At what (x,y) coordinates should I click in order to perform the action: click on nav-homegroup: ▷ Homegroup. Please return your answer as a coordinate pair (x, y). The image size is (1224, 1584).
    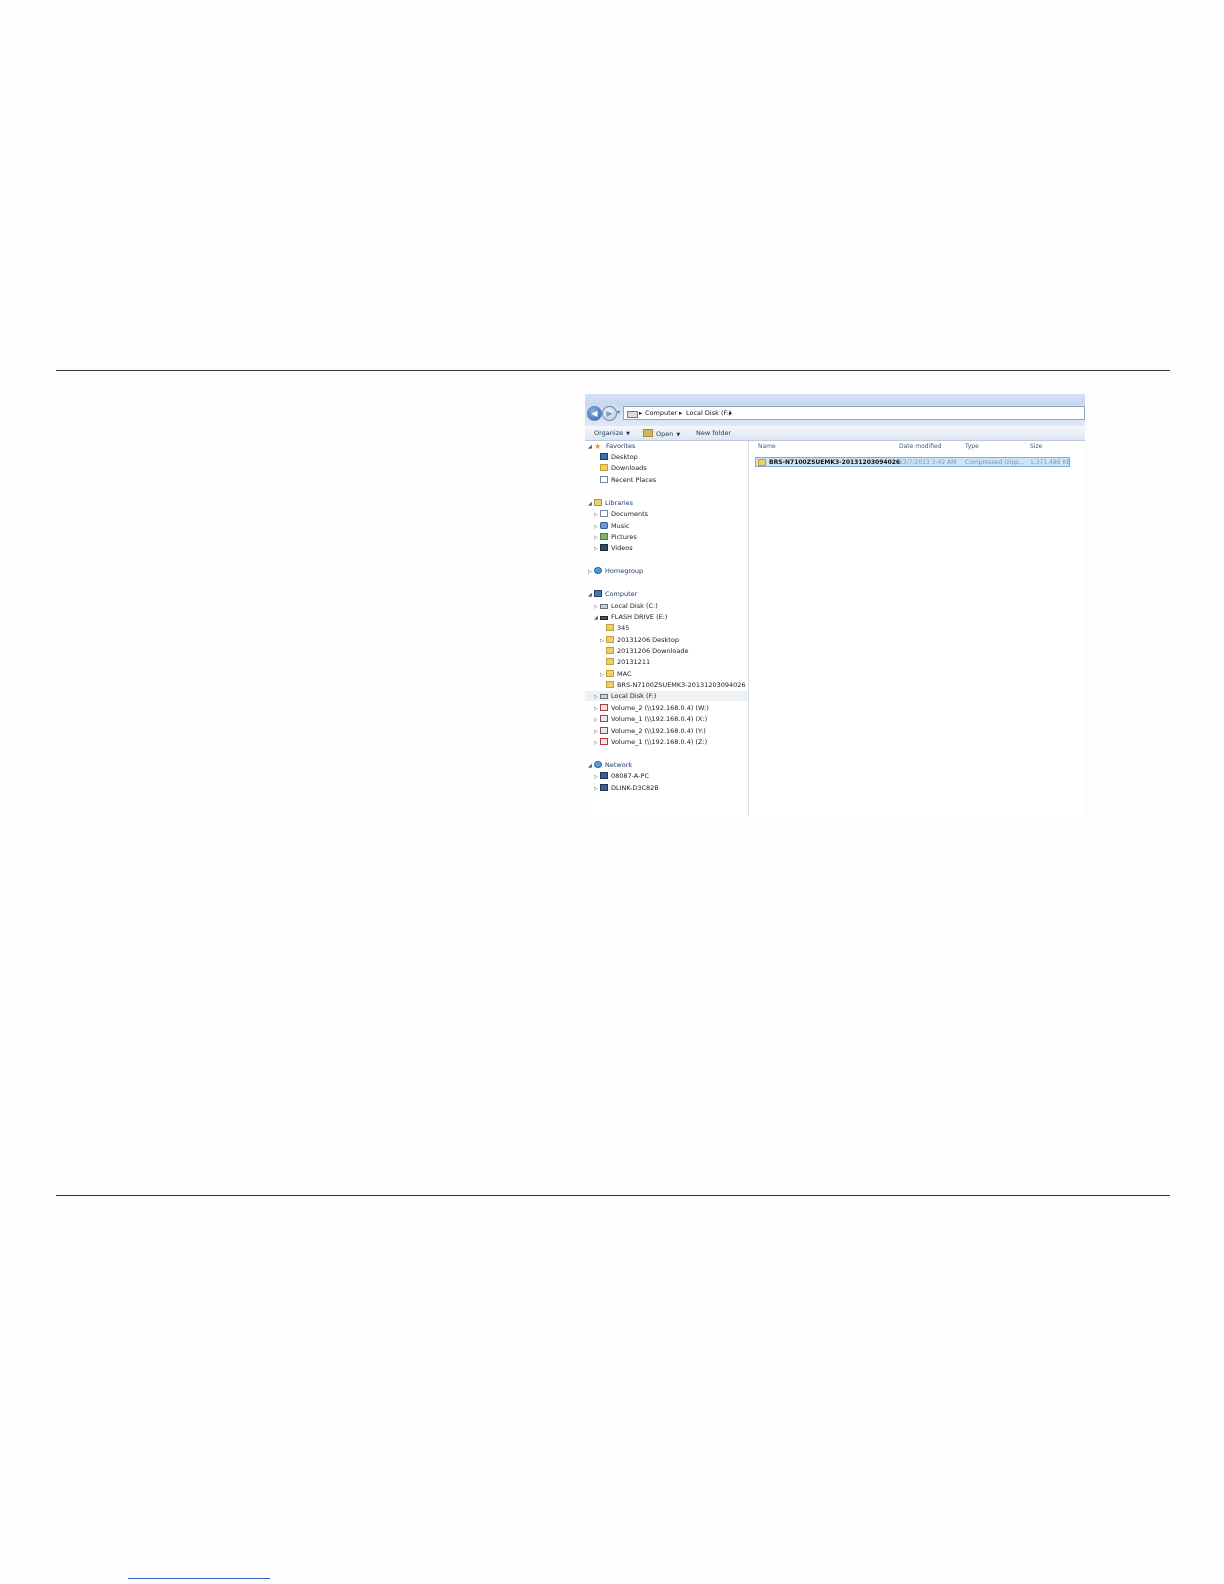
    Looking at the image, I should click on (615, 571).